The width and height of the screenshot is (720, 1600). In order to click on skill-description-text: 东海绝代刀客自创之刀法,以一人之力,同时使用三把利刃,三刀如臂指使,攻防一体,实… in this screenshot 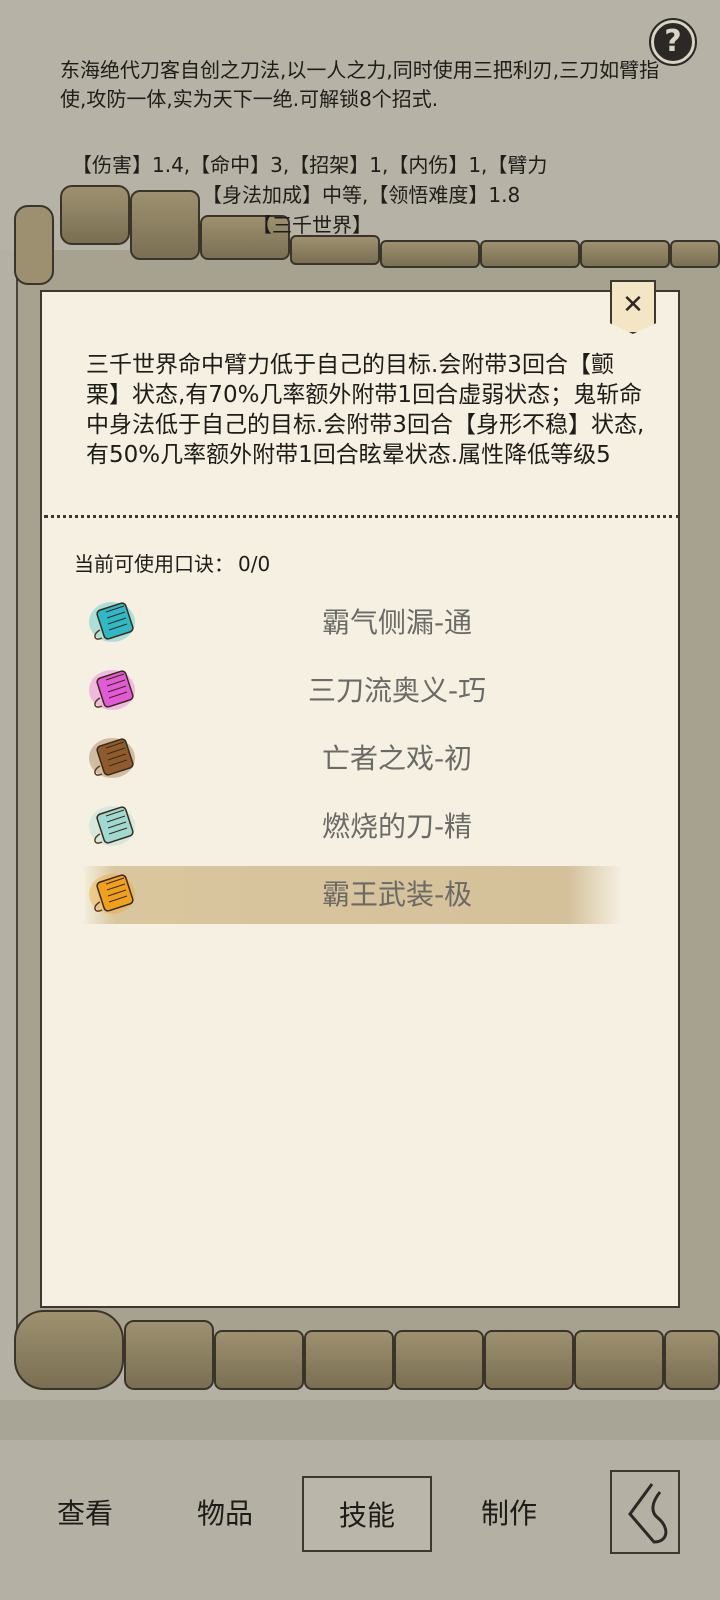, I will do `click(360, 84)`.